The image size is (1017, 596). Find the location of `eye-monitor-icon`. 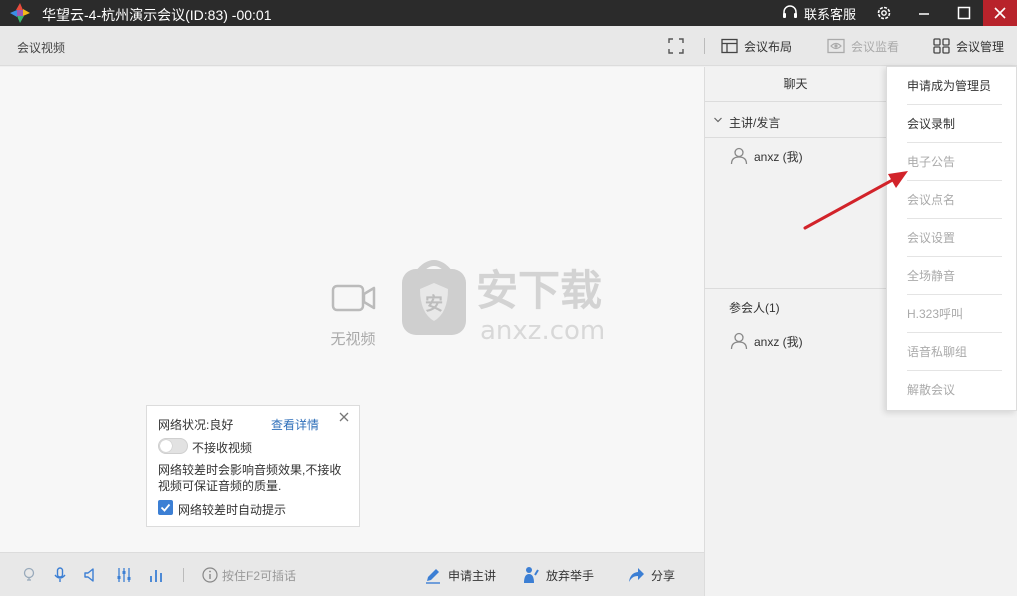

eye-monitor-icon is located at coordinates (836, 46).